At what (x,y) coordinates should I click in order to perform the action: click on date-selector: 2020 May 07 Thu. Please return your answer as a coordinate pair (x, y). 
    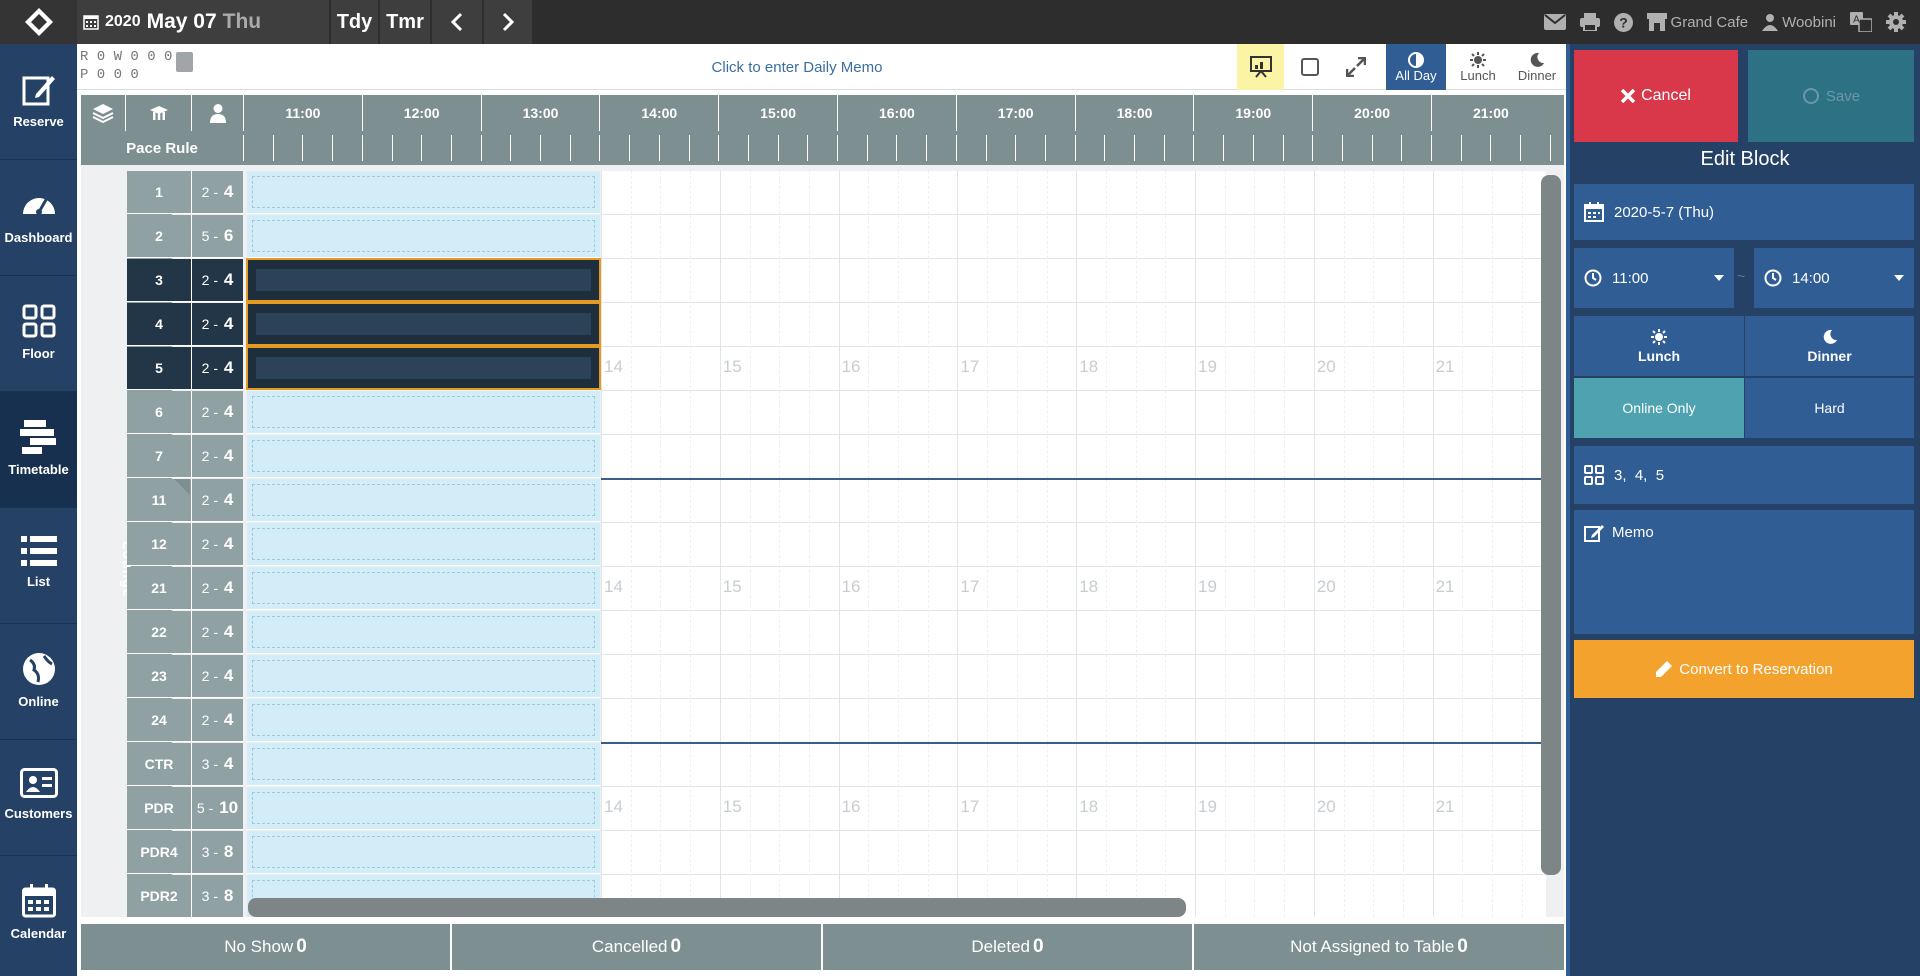
    Looking at the image, I should click on (203, 22).